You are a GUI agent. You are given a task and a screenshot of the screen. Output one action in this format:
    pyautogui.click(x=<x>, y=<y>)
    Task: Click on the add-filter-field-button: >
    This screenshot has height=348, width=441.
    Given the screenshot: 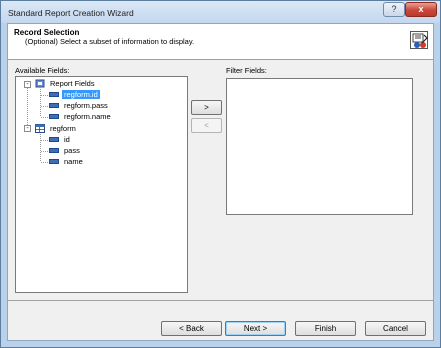 What is the action you would take?
    pyautogui.click(x=206, y=107)
    